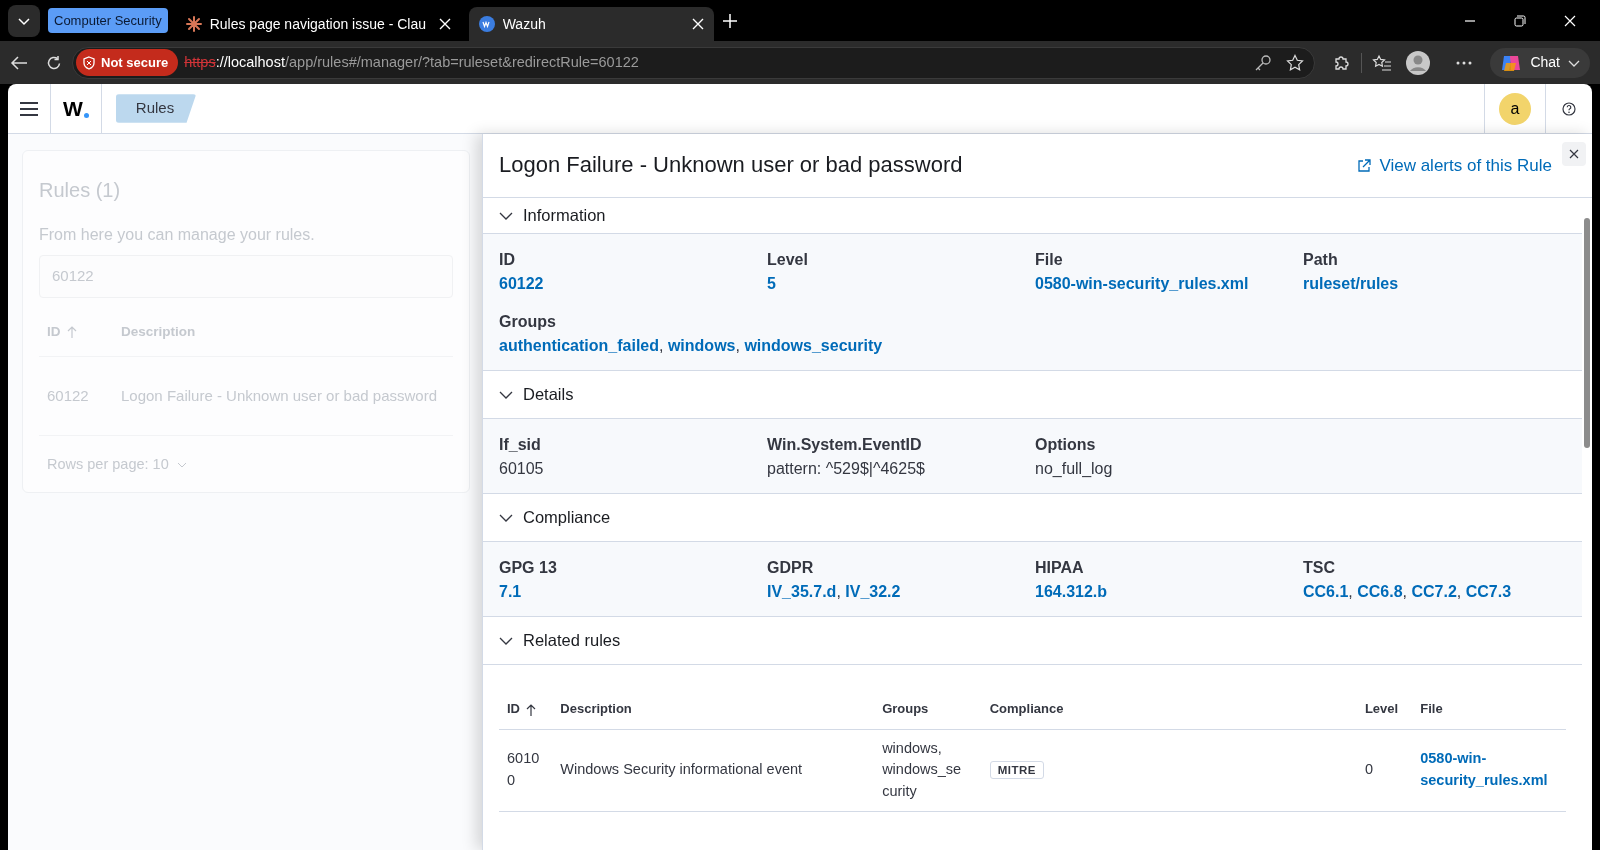 This screenshot has height=850, width=1600. Describe the element at coordinates (729, 20) in the screenshot. I see `new-tab-button` at that location.